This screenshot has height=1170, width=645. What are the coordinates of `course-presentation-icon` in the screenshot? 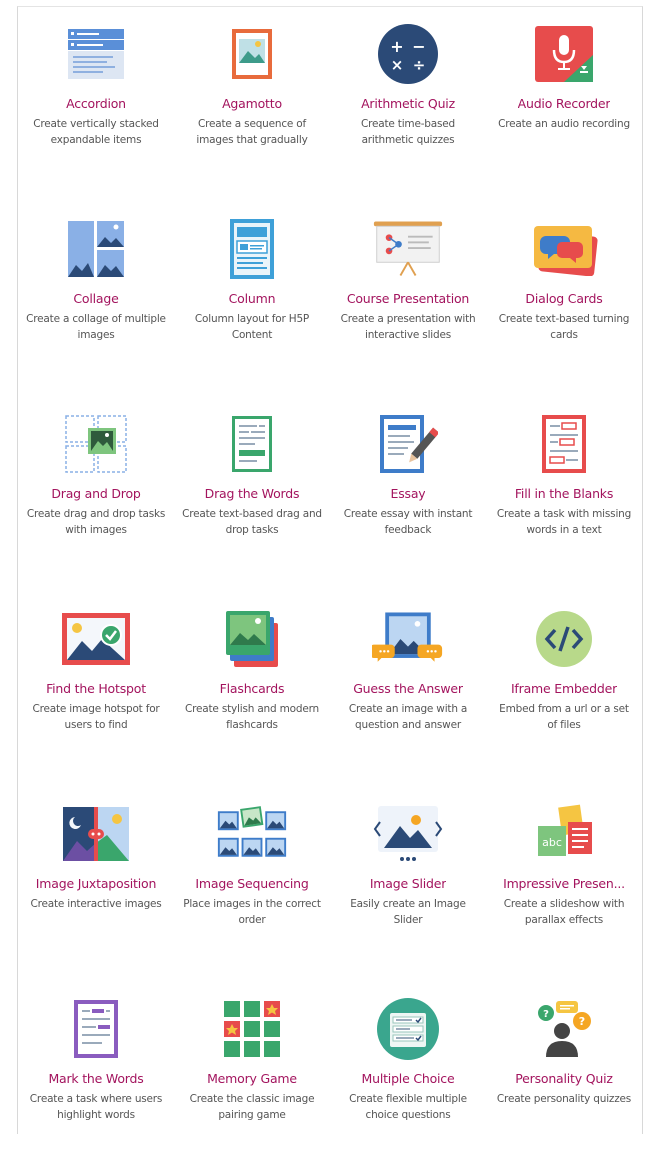 It's located at (408, 249).